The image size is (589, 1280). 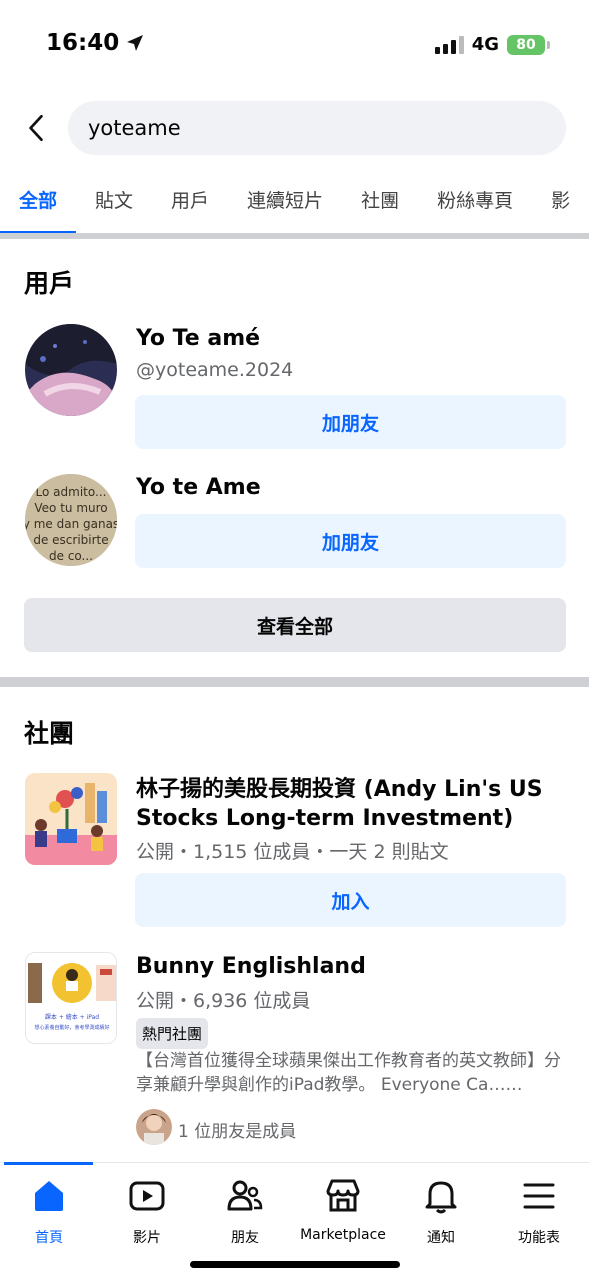 What do you see at coordinates (70, 540) in the screenshot?
I see `svg-text: de escribirte` at bounding box center [70, 540].